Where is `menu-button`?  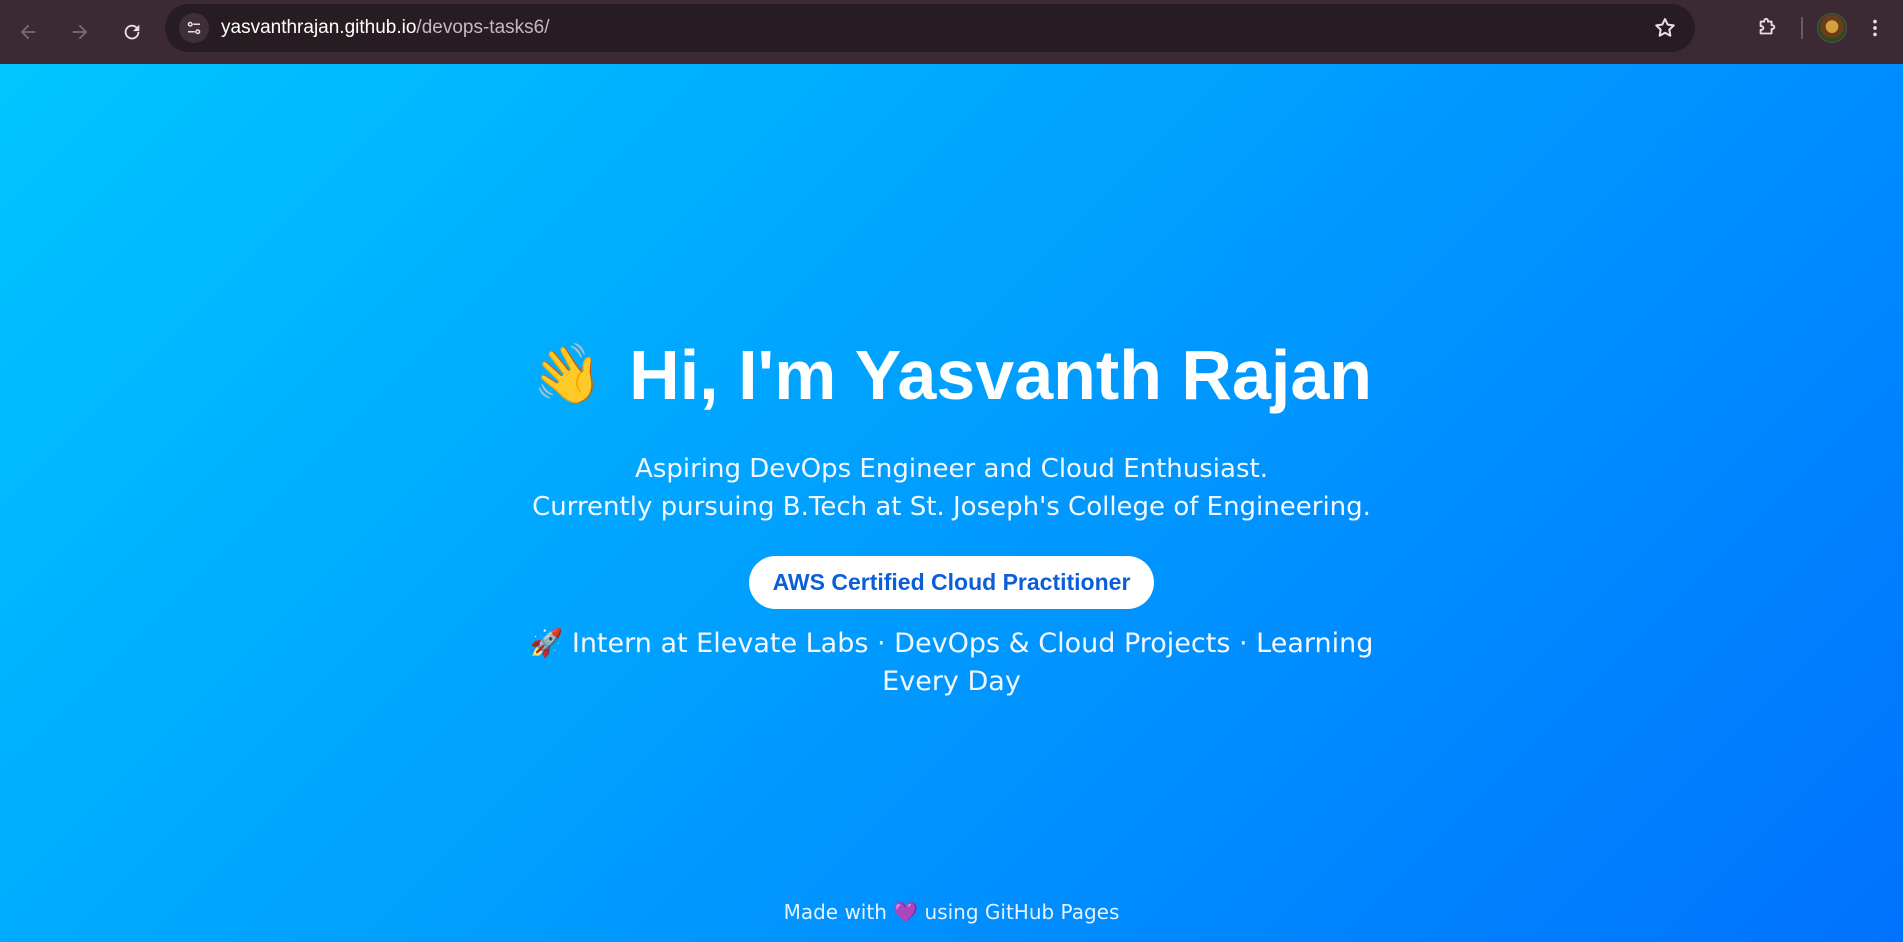 menu-button is located at coordinates (1875, 28).